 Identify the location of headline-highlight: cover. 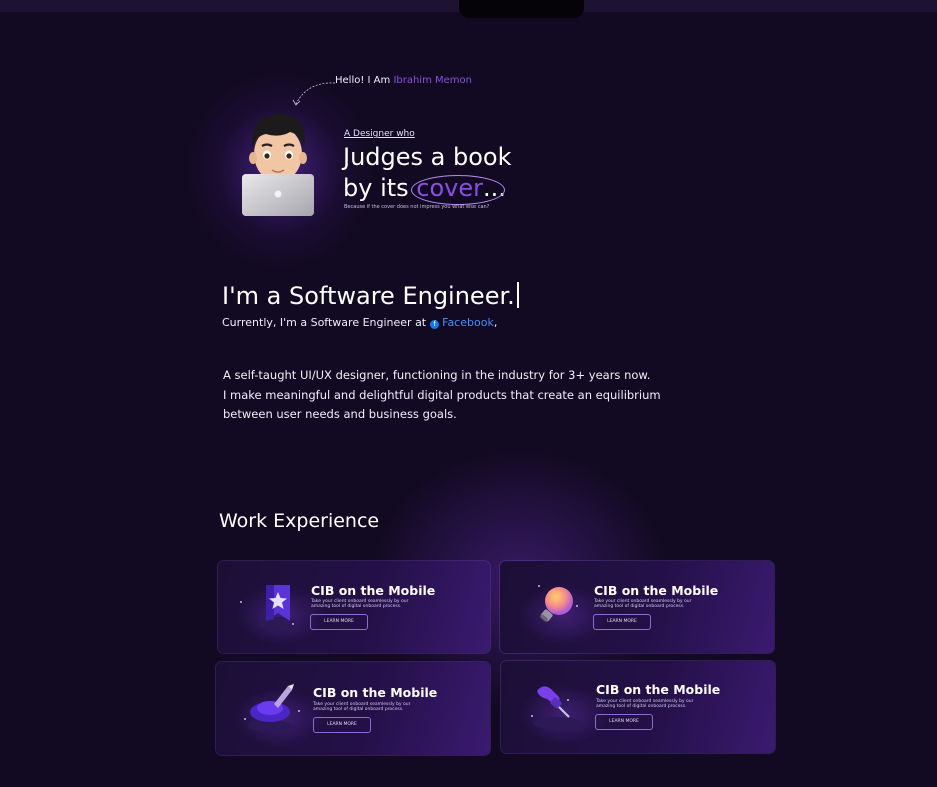
(458, 189).